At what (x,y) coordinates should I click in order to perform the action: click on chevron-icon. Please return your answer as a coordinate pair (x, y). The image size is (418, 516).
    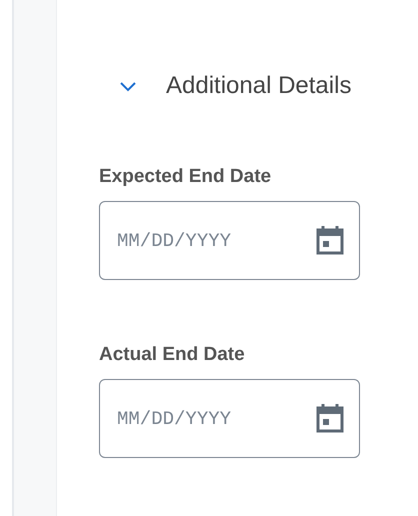
    Looking at the image, I should click on (128, 86).